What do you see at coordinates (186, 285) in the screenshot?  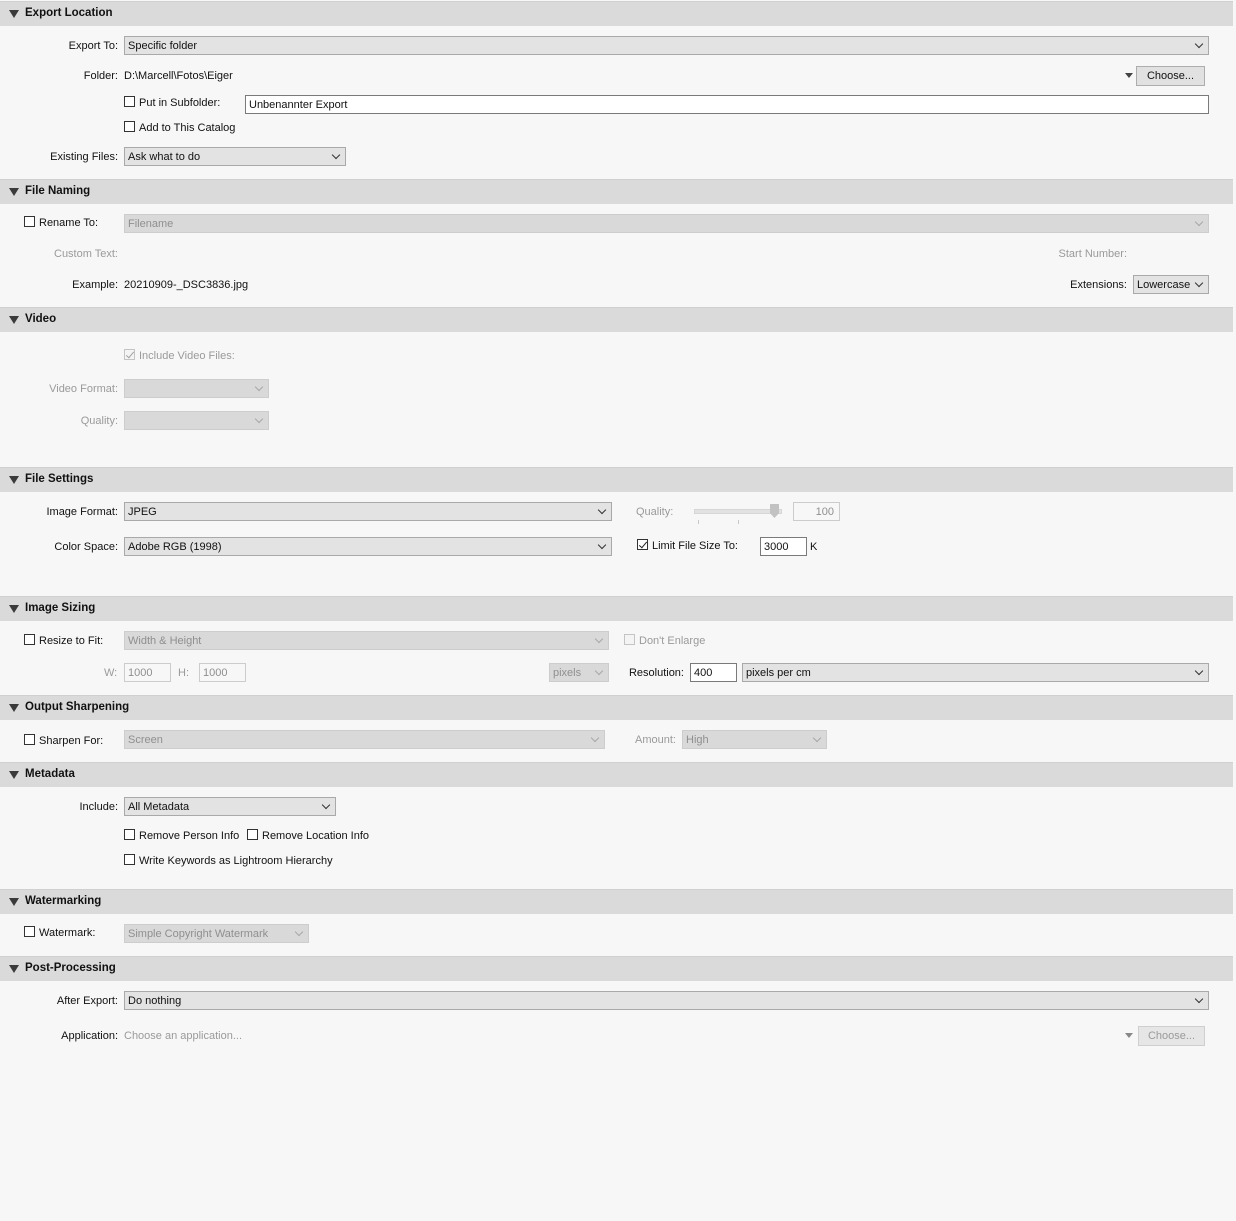 I see `example-filename: 20210909-_DSC3836.jpg` at bounding box center [186, 285].